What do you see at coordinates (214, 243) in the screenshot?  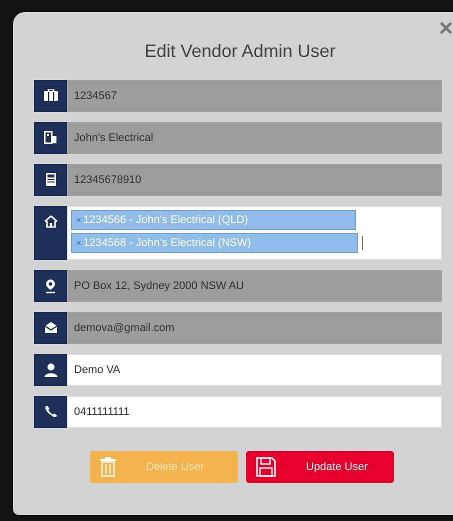 I see `tag-chip: × 1234568 - John's Electrical (NSW)` at bounding box center [214, 243].